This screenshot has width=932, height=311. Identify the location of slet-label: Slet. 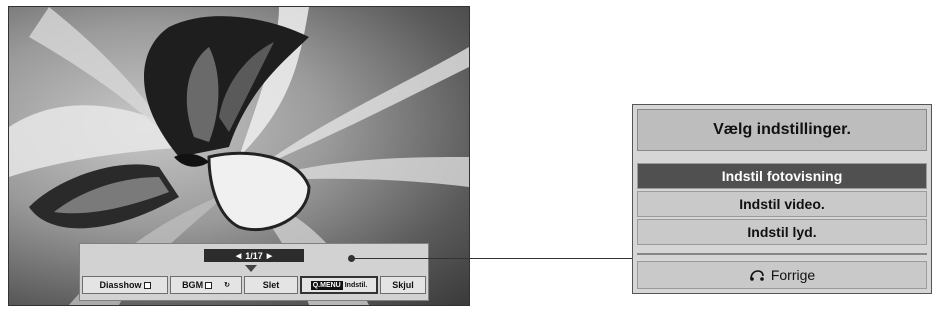
(271, 285).